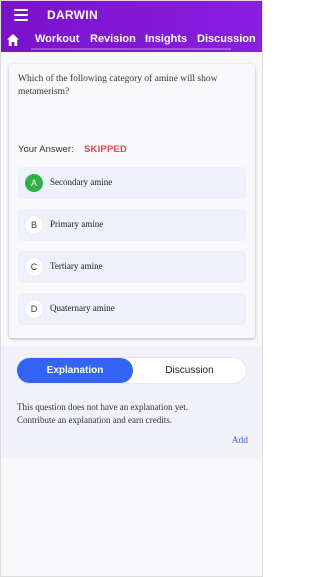 This screenshot has width=320, height=577. I want to click on tab-revision: Revision, so click(113, 39).